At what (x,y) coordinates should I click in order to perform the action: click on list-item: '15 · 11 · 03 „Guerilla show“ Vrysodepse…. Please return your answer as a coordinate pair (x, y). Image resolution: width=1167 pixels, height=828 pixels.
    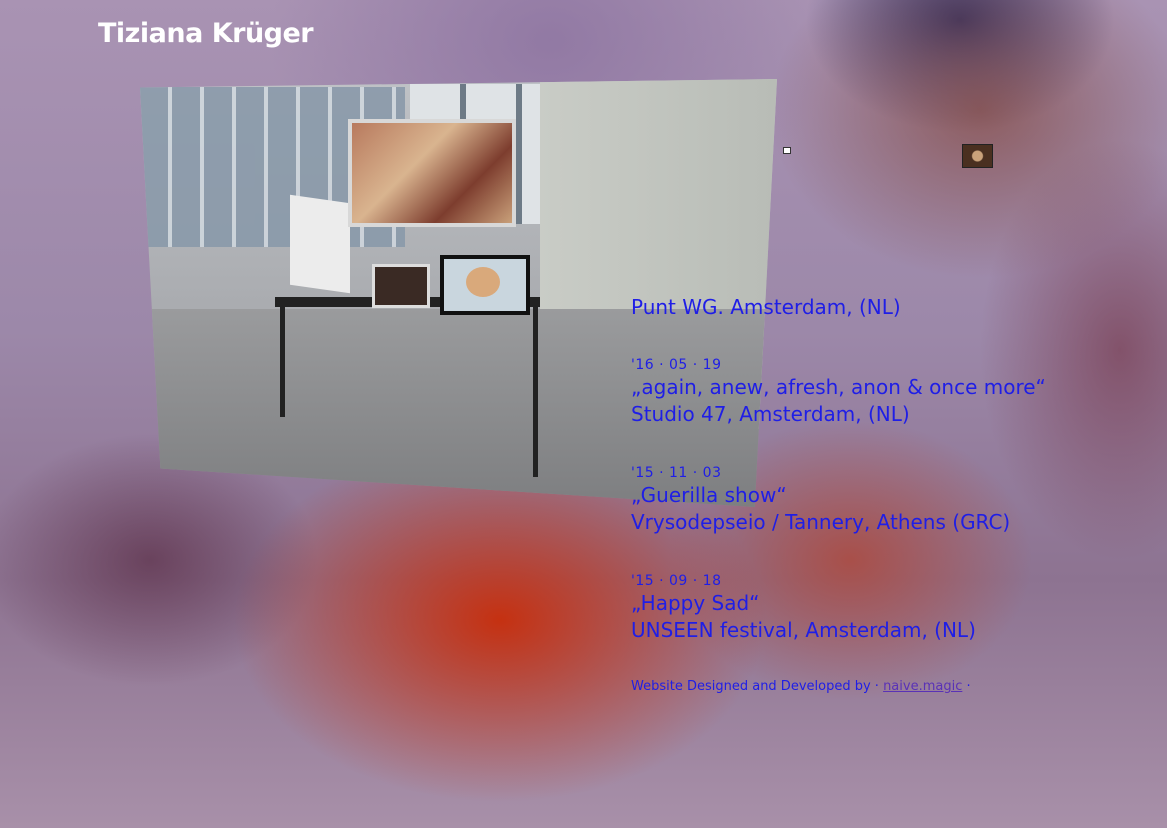
    Looking at the image, I should click on (891, 500).